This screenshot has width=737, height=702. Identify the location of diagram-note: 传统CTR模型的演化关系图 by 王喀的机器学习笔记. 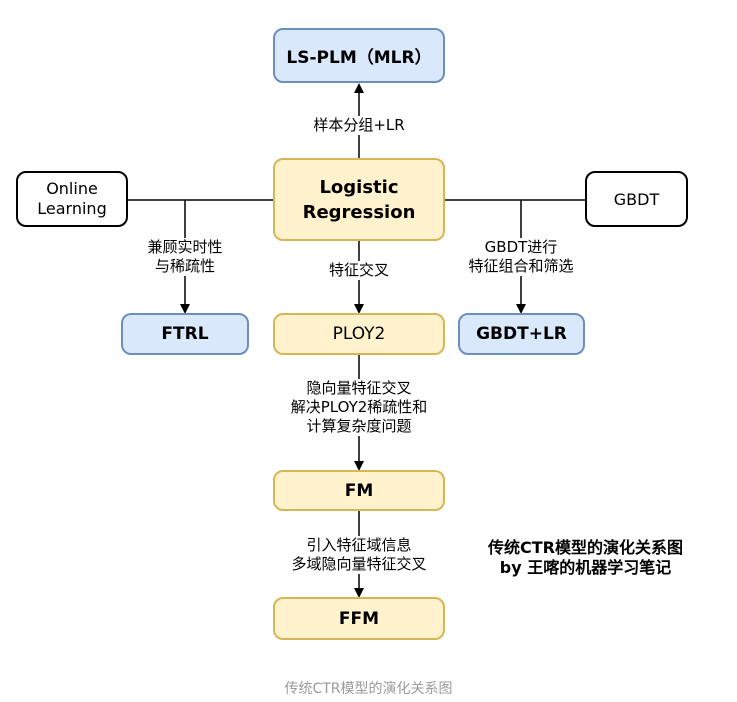
(585, 558).